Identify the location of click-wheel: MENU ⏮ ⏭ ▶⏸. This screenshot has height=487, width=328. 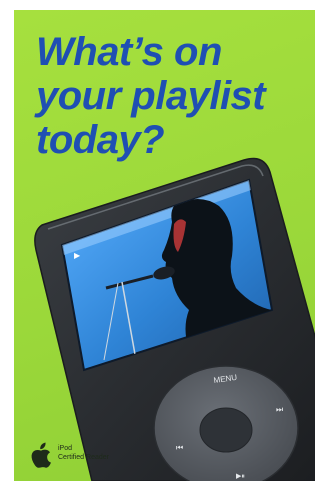
(226, 423).